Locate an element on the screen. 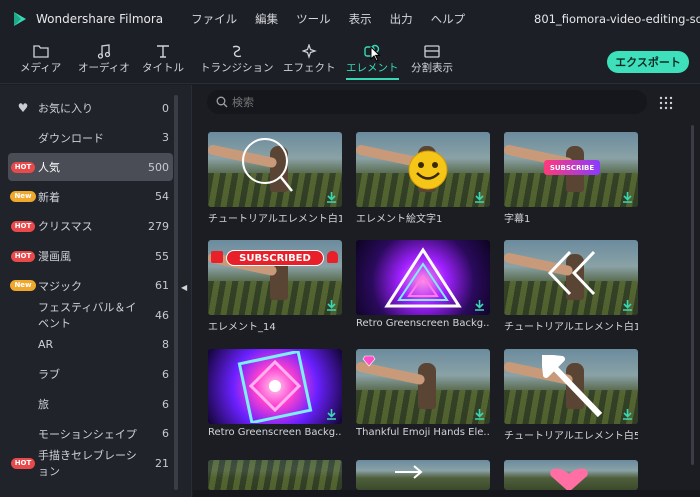  sidebar-item-count: 46 is located at coordinates (162, 315).